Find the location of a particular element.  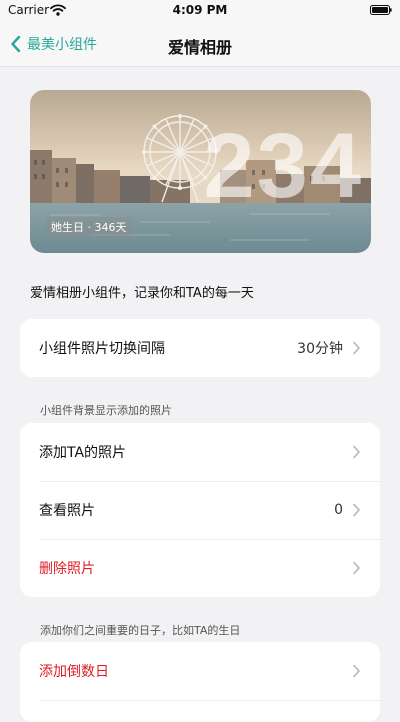

next-row is located at coordinates (200, 711).